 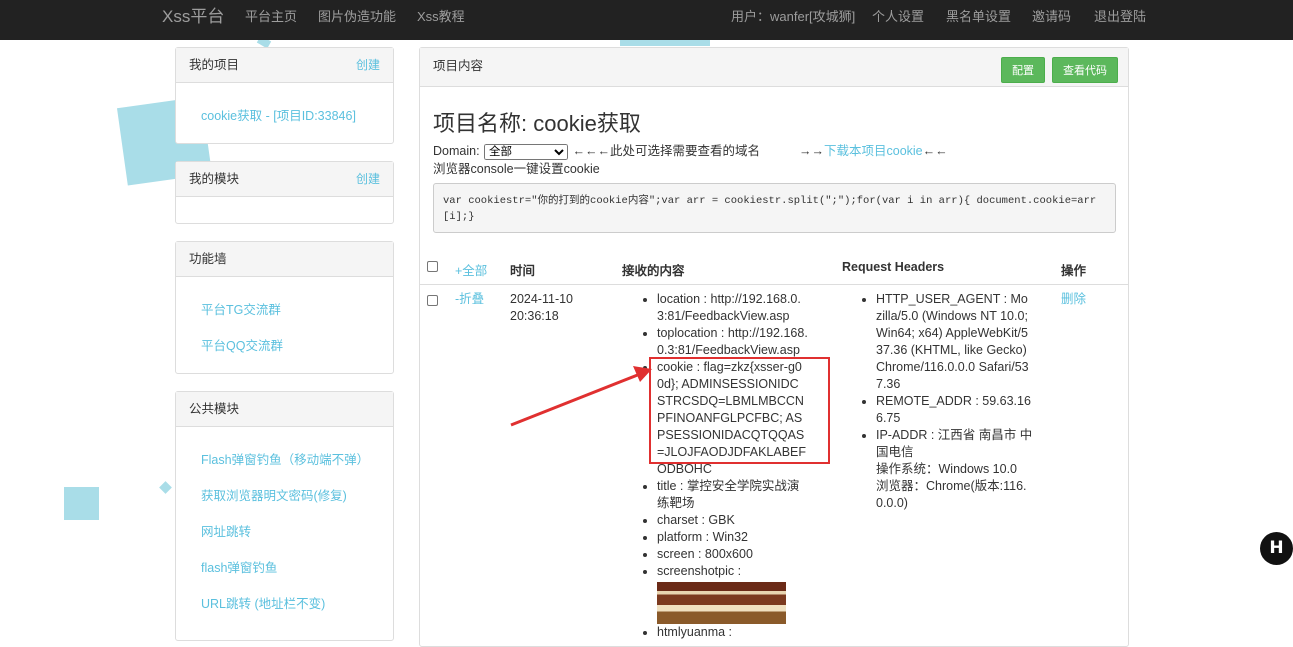 What do you see at coordinates (733, 632) in the screenshot?
I see `content-item: htmlyuanma :` at bounding box center [733, 632].